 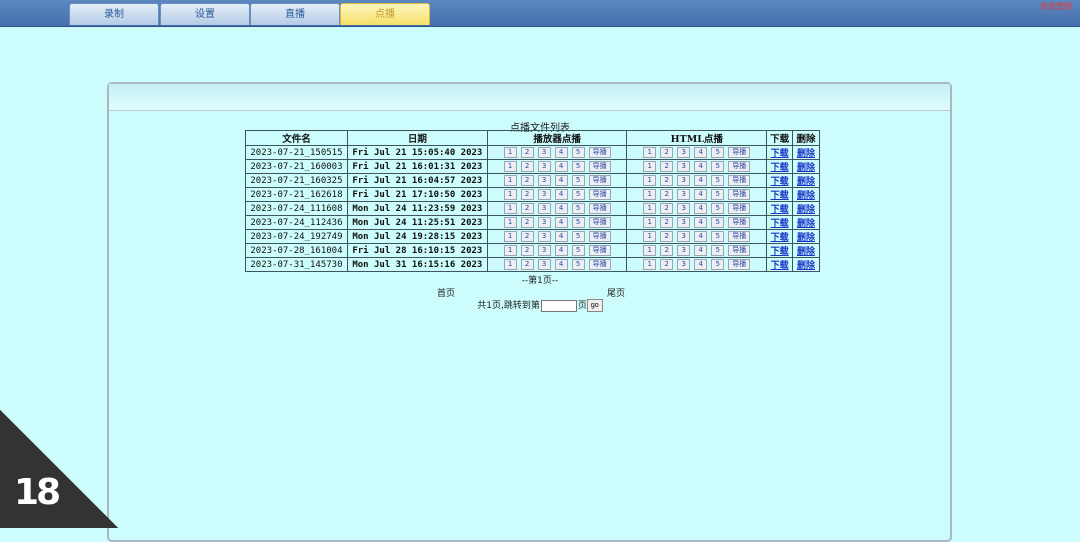 What do you see at coordinates (205, 14) in the screenshot?
I see `tab-settings: 设置` at bounding box center [205, 14].